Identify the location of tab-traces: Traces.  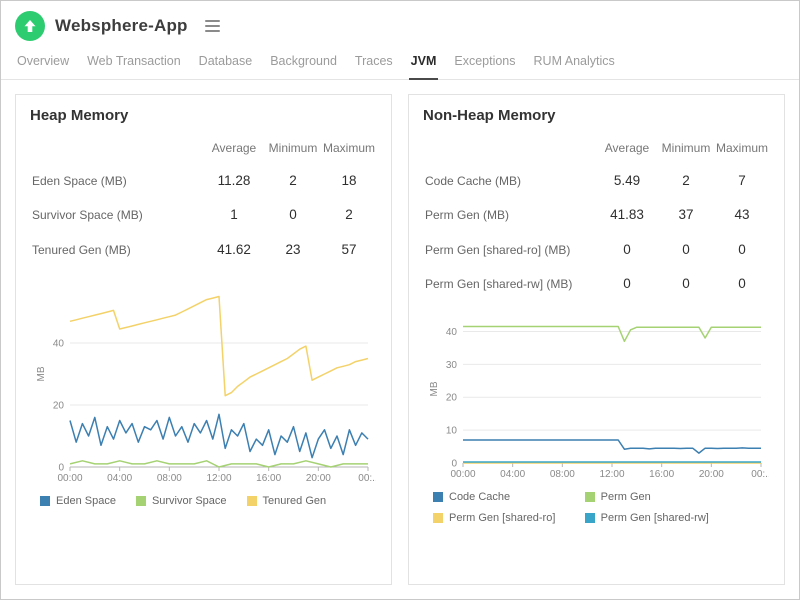
(374, 63).